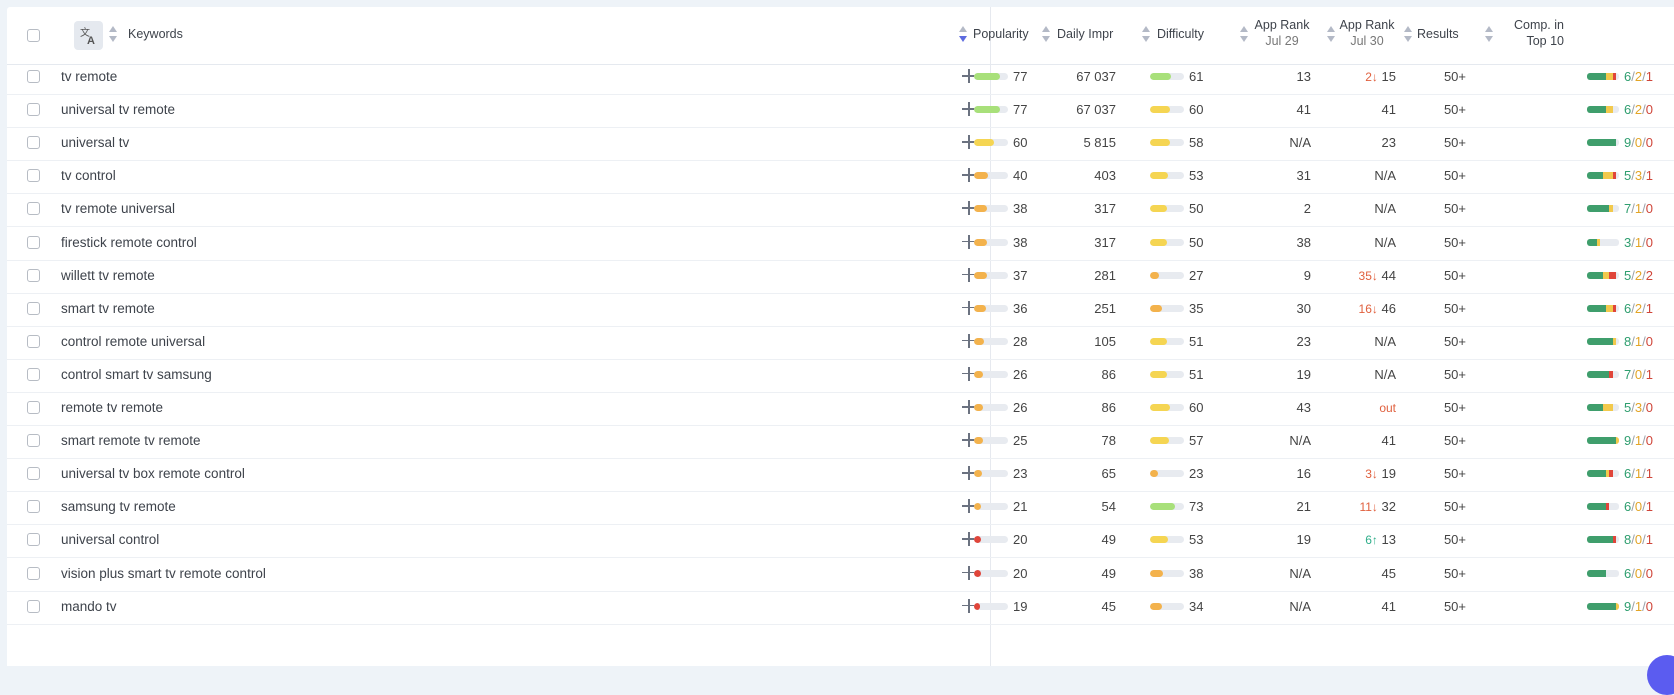 The height and width of the screenshot is (695, 1674). I want to click on keyword-text: smart remote tv remote, so click(131, 440).